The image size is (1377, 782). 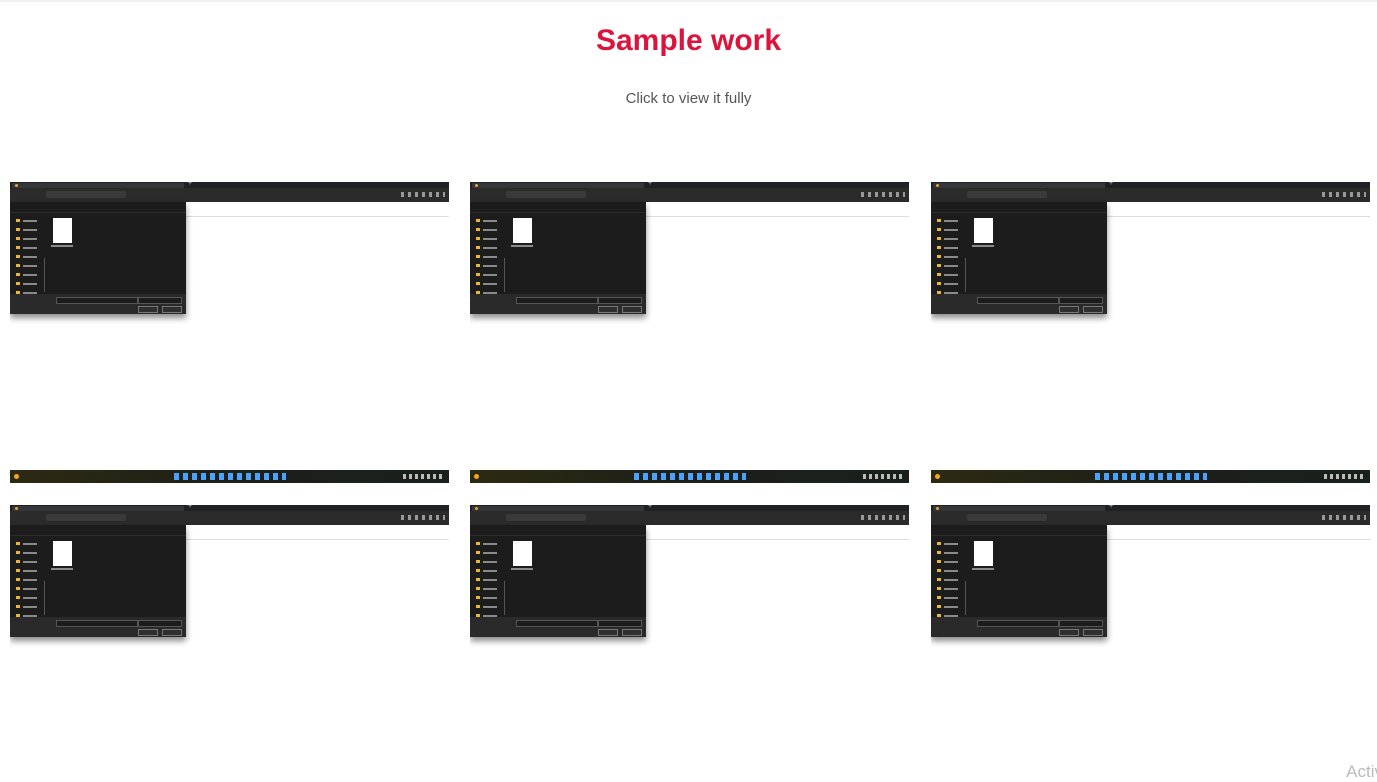 What do you see at coordinates (229, 195) in the screenshot?
I see `browser-address-bar` at bounding box center [229, 195].